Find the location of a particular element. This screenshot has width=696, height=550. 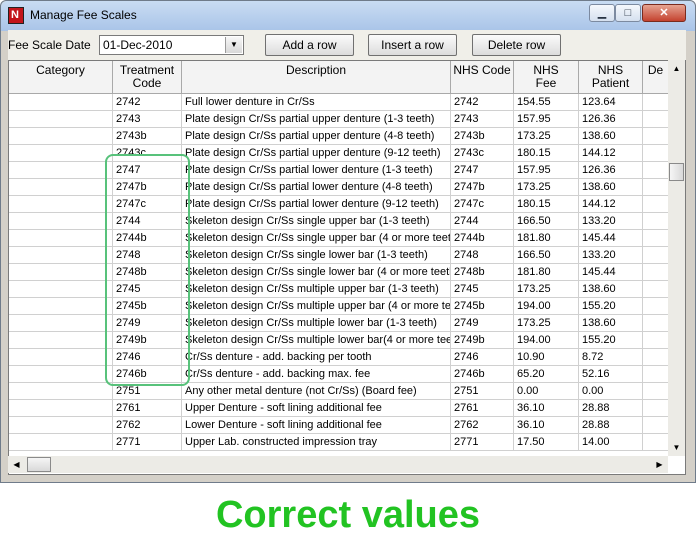

nhs-patient-cell: 52.16 is located at coordinates (611, 374).